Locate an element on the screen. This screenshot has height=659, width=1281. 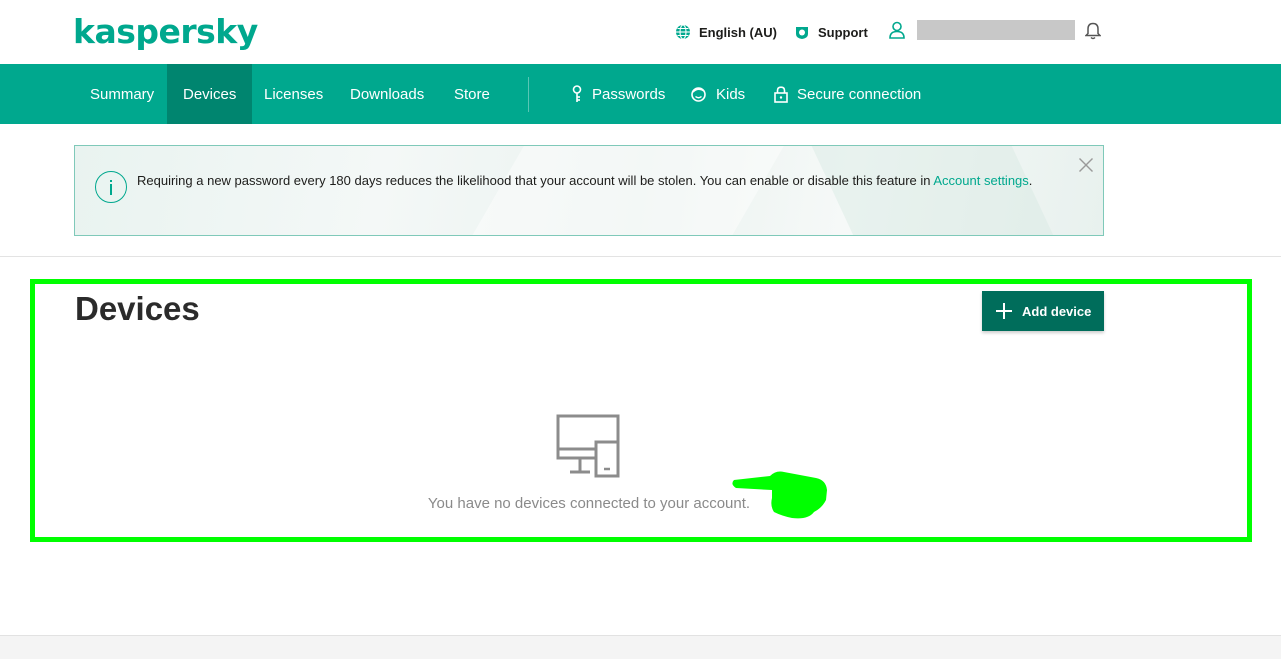
nav-passwords: Passwords is located at coordinates (618, 94).